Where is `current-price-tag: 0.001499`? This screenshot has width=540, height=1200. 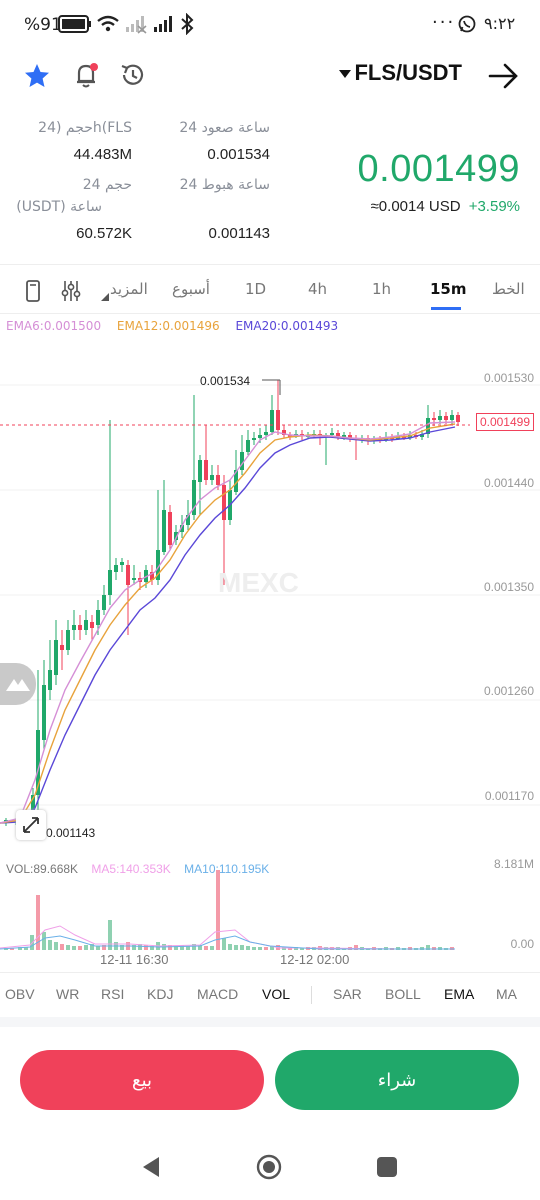 current-price-tag: 0.001499 is located at coordinates (504, 422).